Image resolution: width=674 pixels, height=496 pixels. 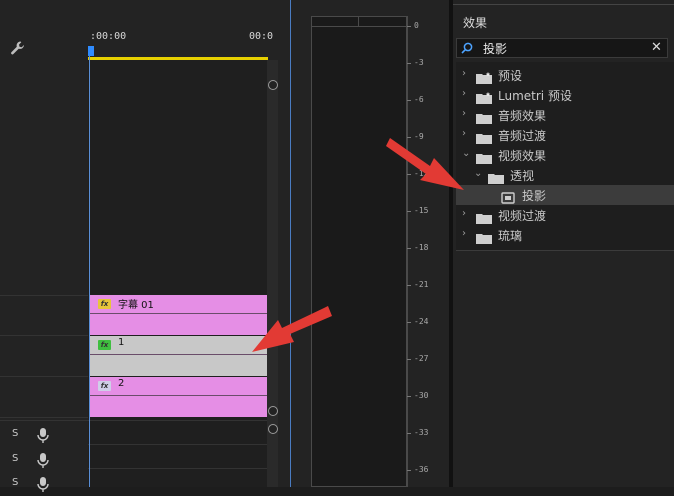 What do you see at coordinates (565, 175) in the screenshot?
I see `effects-tree-item: ⌄ 透视` at bounding box center [565, 175].